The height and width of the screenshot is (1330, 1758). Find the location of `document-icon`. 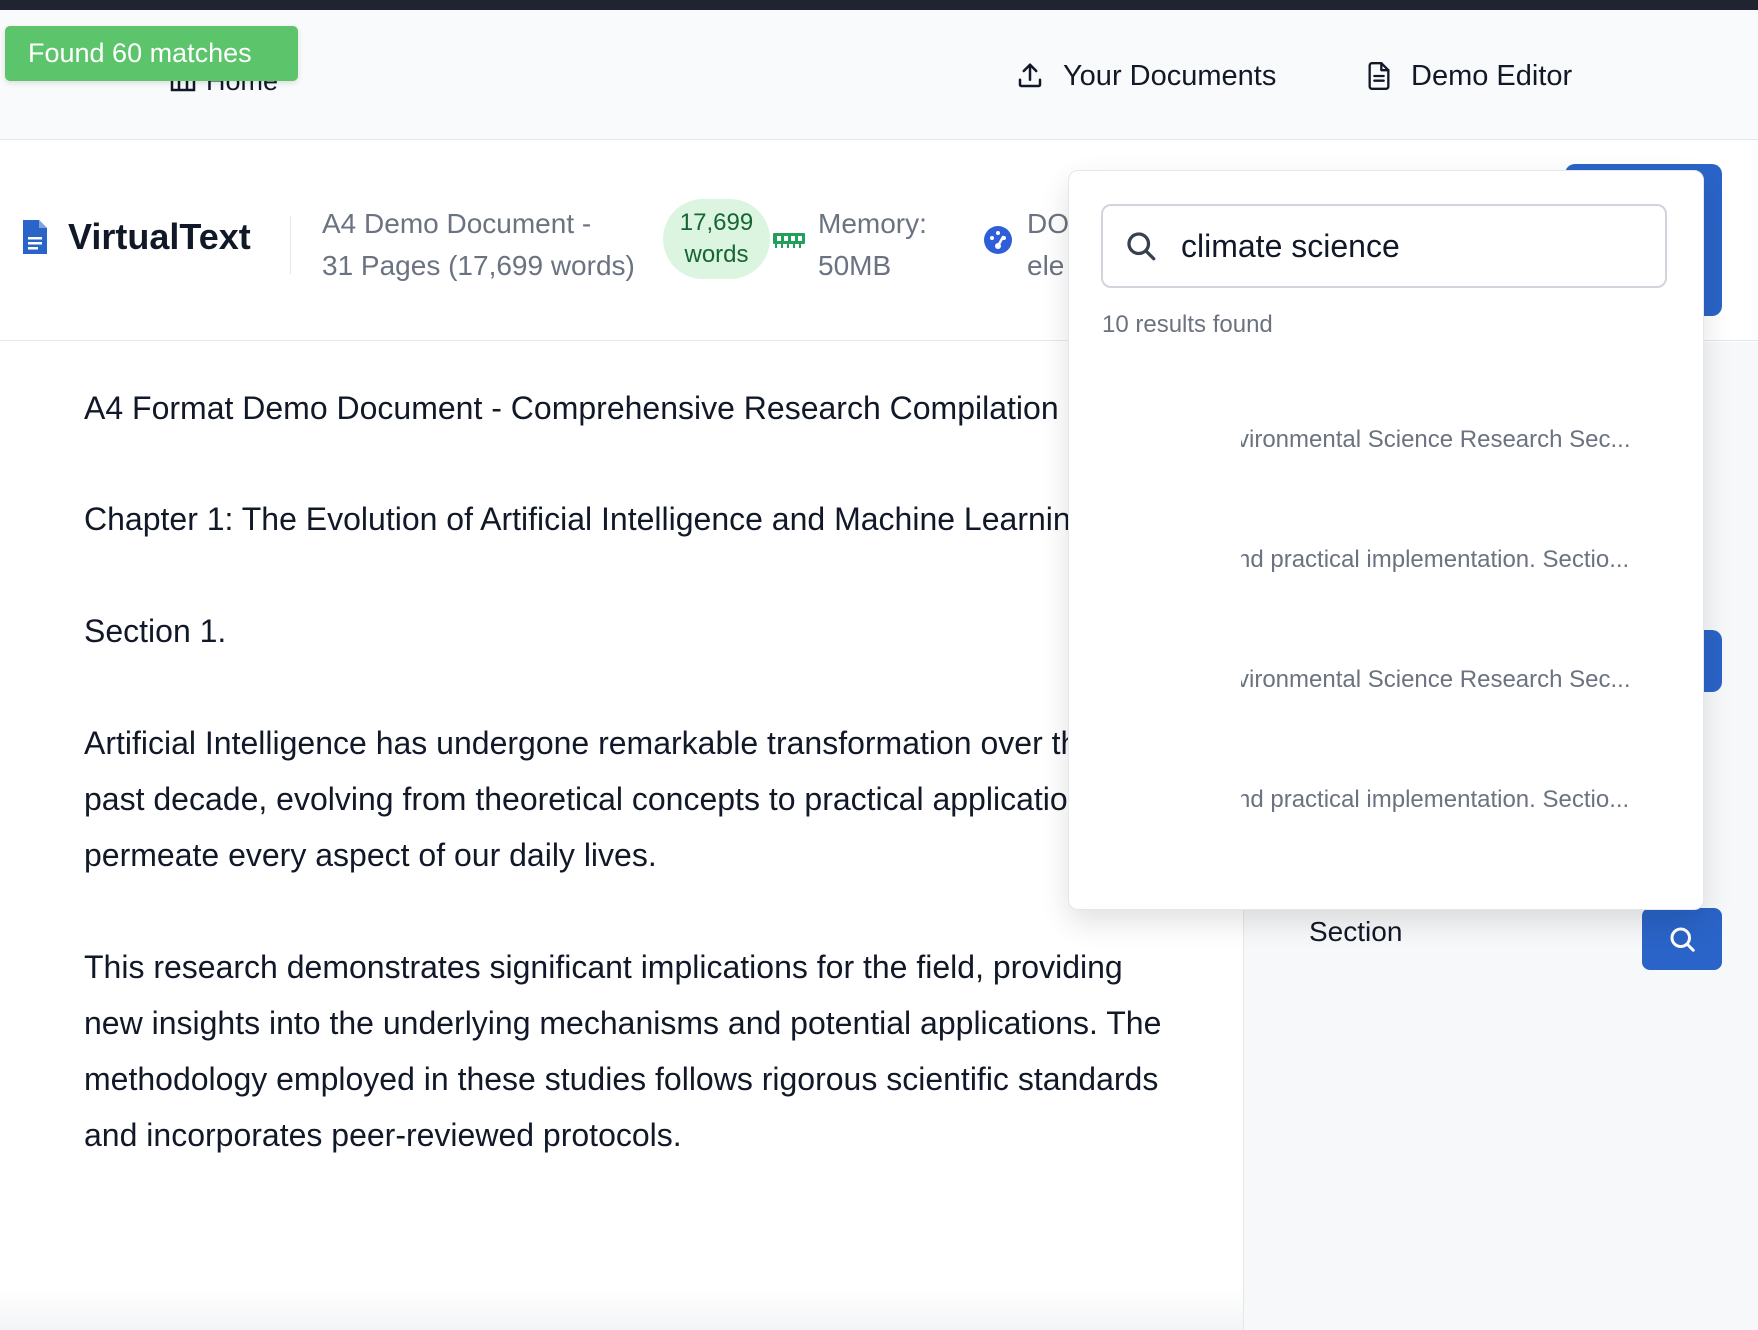

document-icon is located at coordinates (1379, 76).